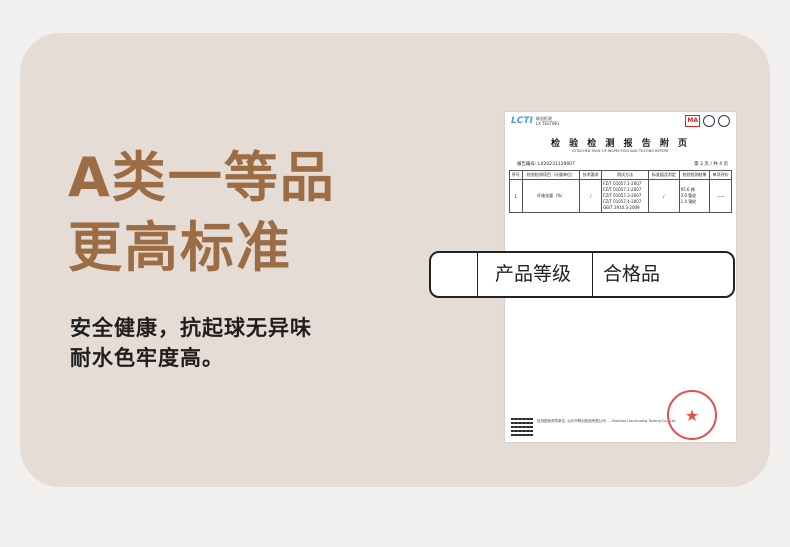 This screenshot has height=547, width=790. What do you see at coordinates (202, 177) in the screenshot?
I see `headline-line-1: A类一等品` at bounding box center [202, 177].